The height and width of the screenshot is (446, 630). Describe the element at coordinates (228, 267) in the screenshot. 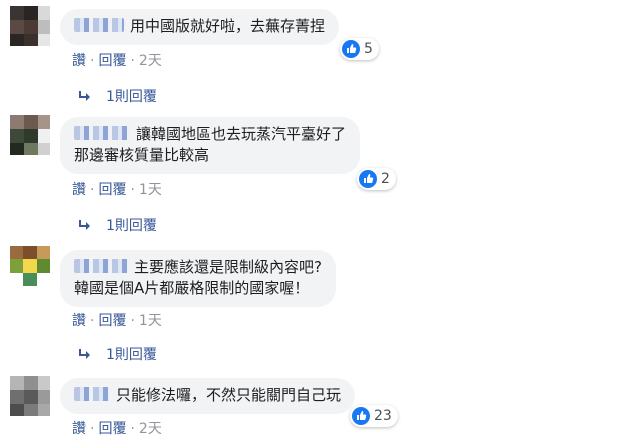

I see `comment-text: 主要應該還是限制級內容吧?` at that location.